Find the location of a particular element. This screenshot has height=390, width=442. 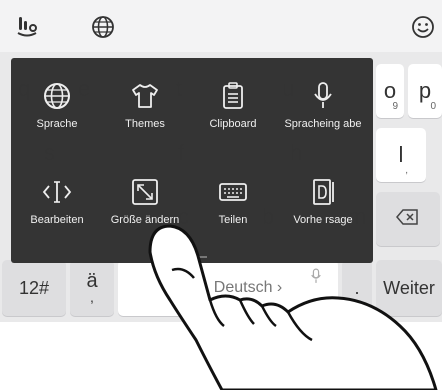

menu-item-sprache: Sprache is located at coordinates (57, 110).